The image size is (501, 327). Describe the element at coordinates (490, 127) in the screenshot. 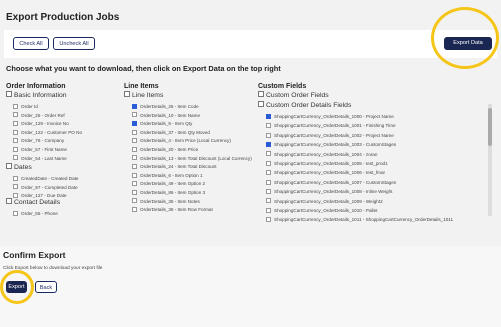

I see `scrollbar-thumb` at that location.